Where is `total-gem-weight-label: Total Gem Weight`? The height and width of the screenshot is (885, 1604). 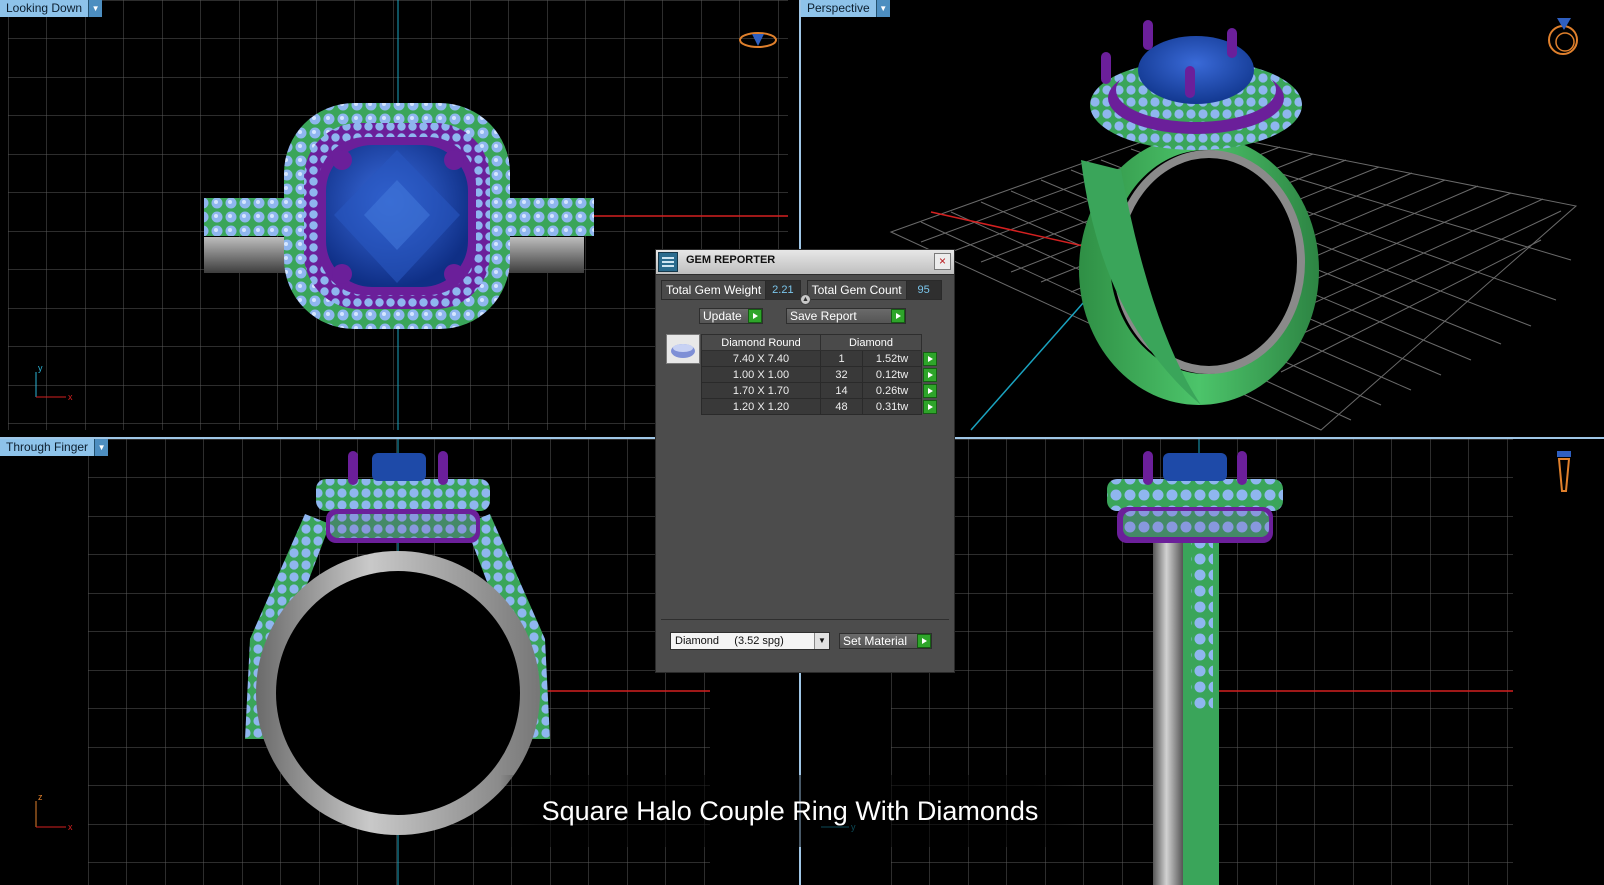 total-gem-weight-label: Total Gem Weight is located at coordinates (714, 290).